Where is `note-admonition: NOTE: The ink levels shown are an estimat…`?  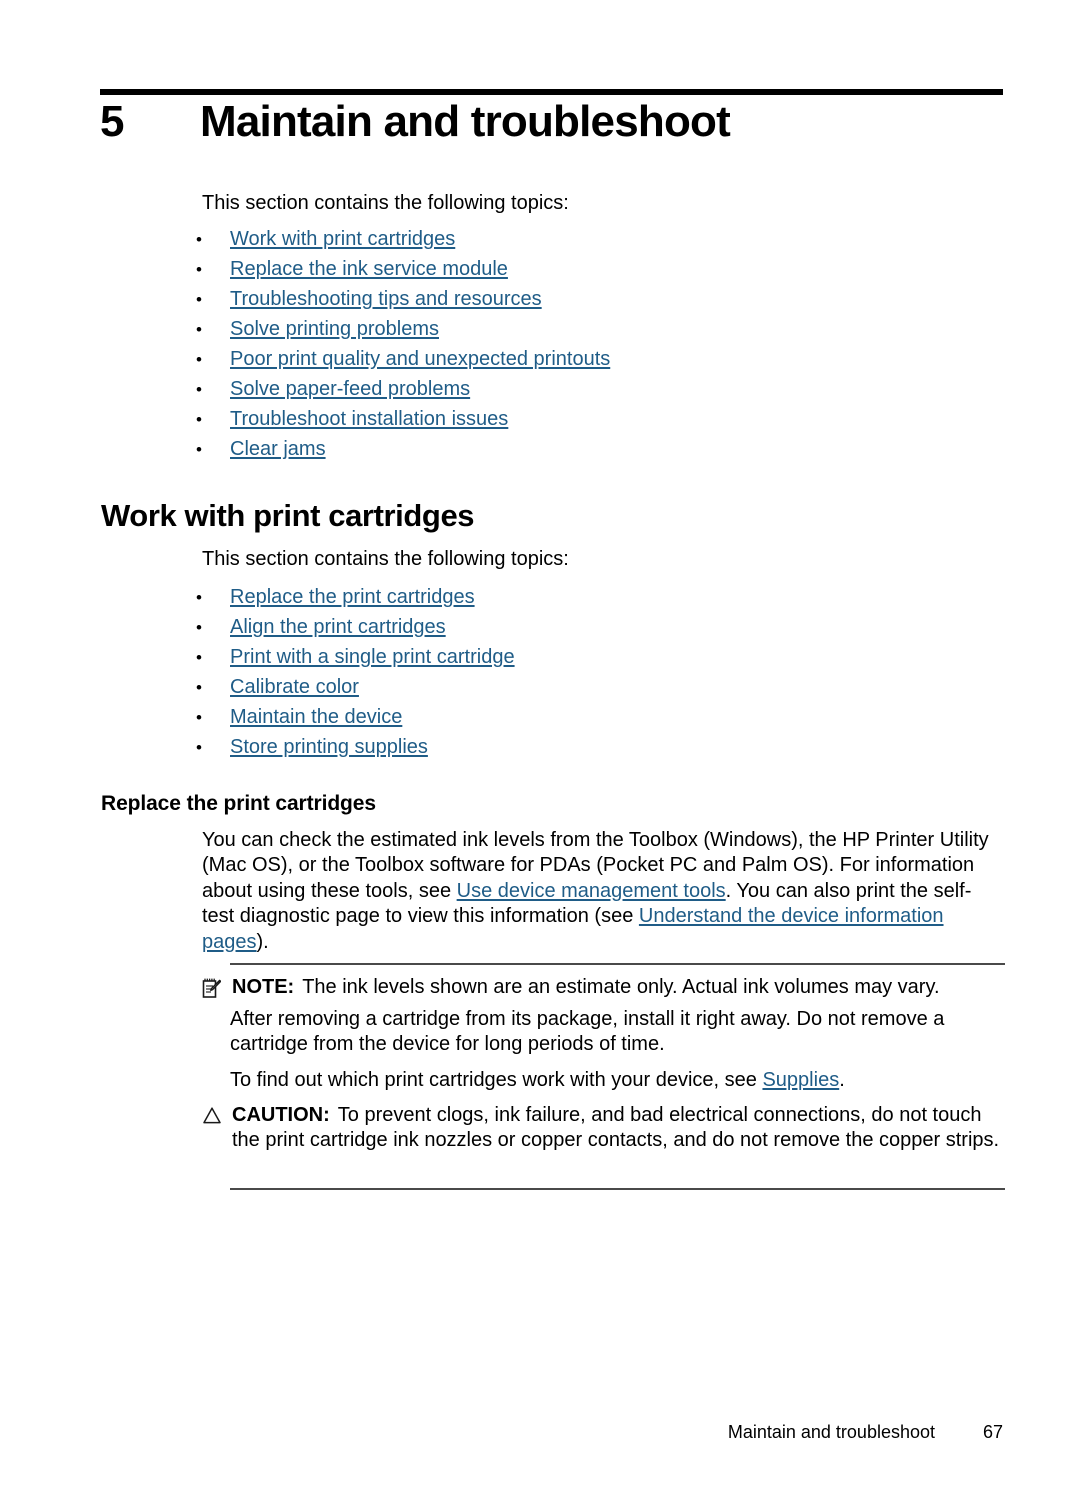
note-admonition: NOTE: The ink levels shown are an estimat… is located at coordinates (604, 990).